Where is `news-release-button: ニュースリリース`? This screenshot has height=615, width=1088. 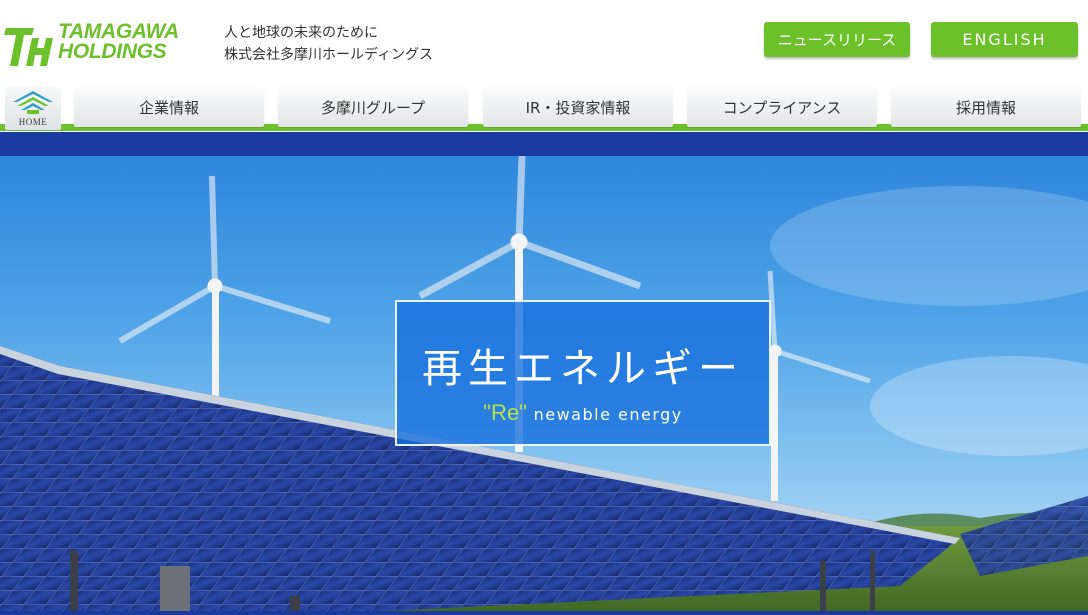
news-release-button: ニュースリリース is located at coordinates (837, 39).